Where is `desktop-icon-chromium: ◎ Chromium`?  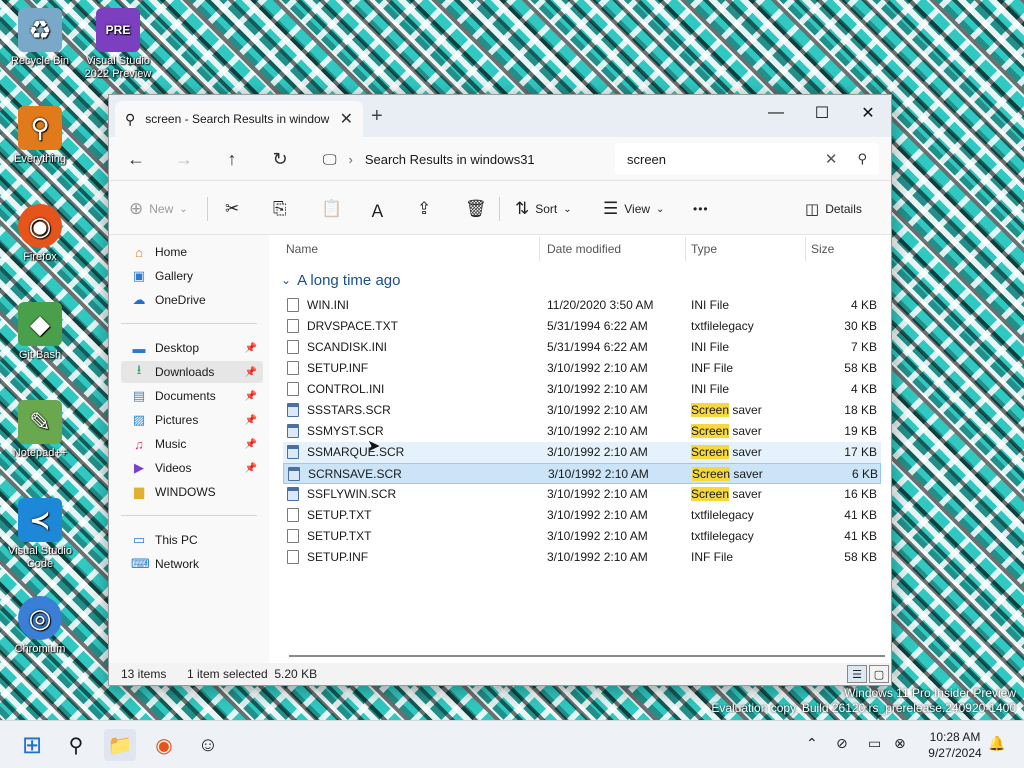 desktop-icon-chromium: ◎ Chromium is located at coordinates (40, 626).